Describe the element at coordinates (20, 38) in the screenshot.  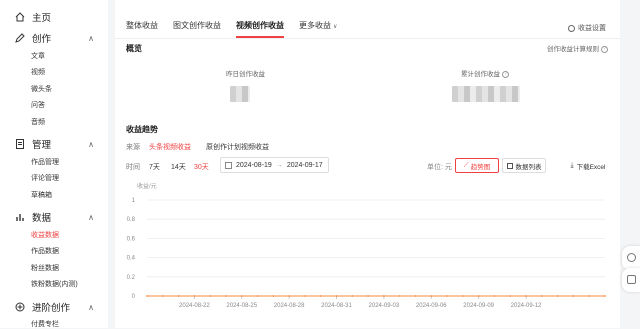
I see `pen-icon` at that location.